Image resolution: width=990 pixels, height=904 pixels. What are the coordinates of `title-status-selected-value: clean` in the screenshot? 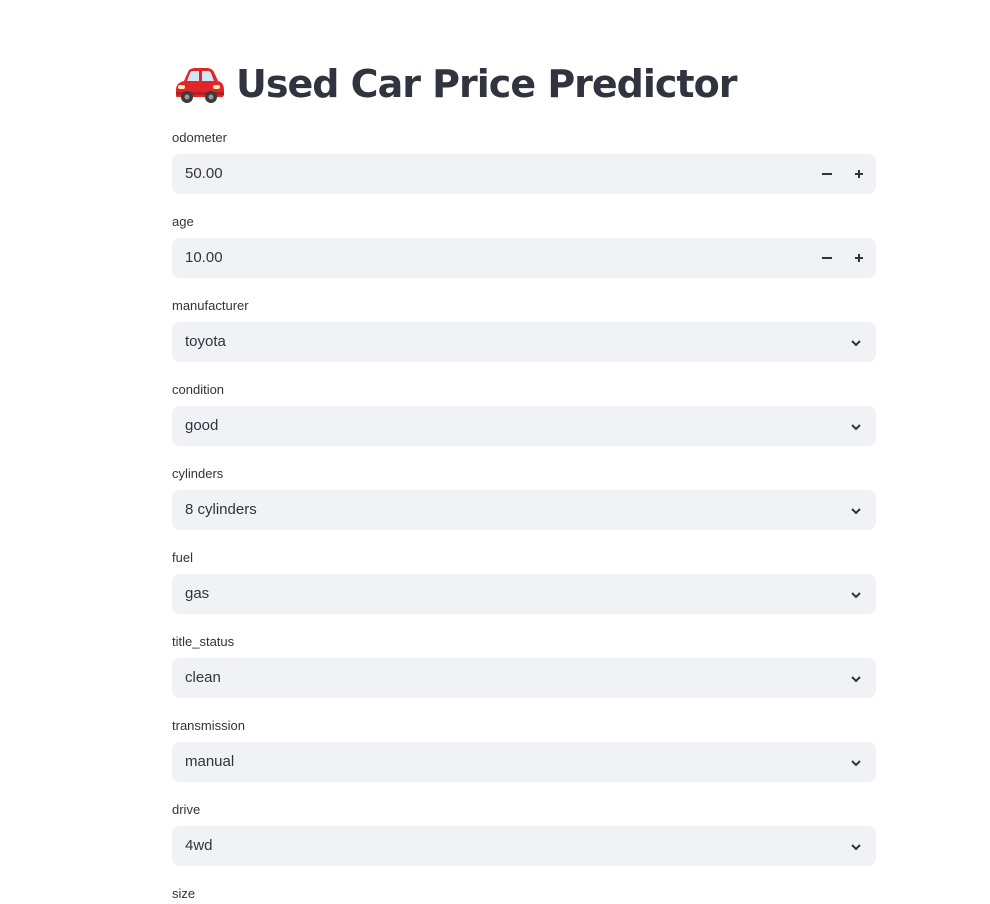 It's located at (203, 677).